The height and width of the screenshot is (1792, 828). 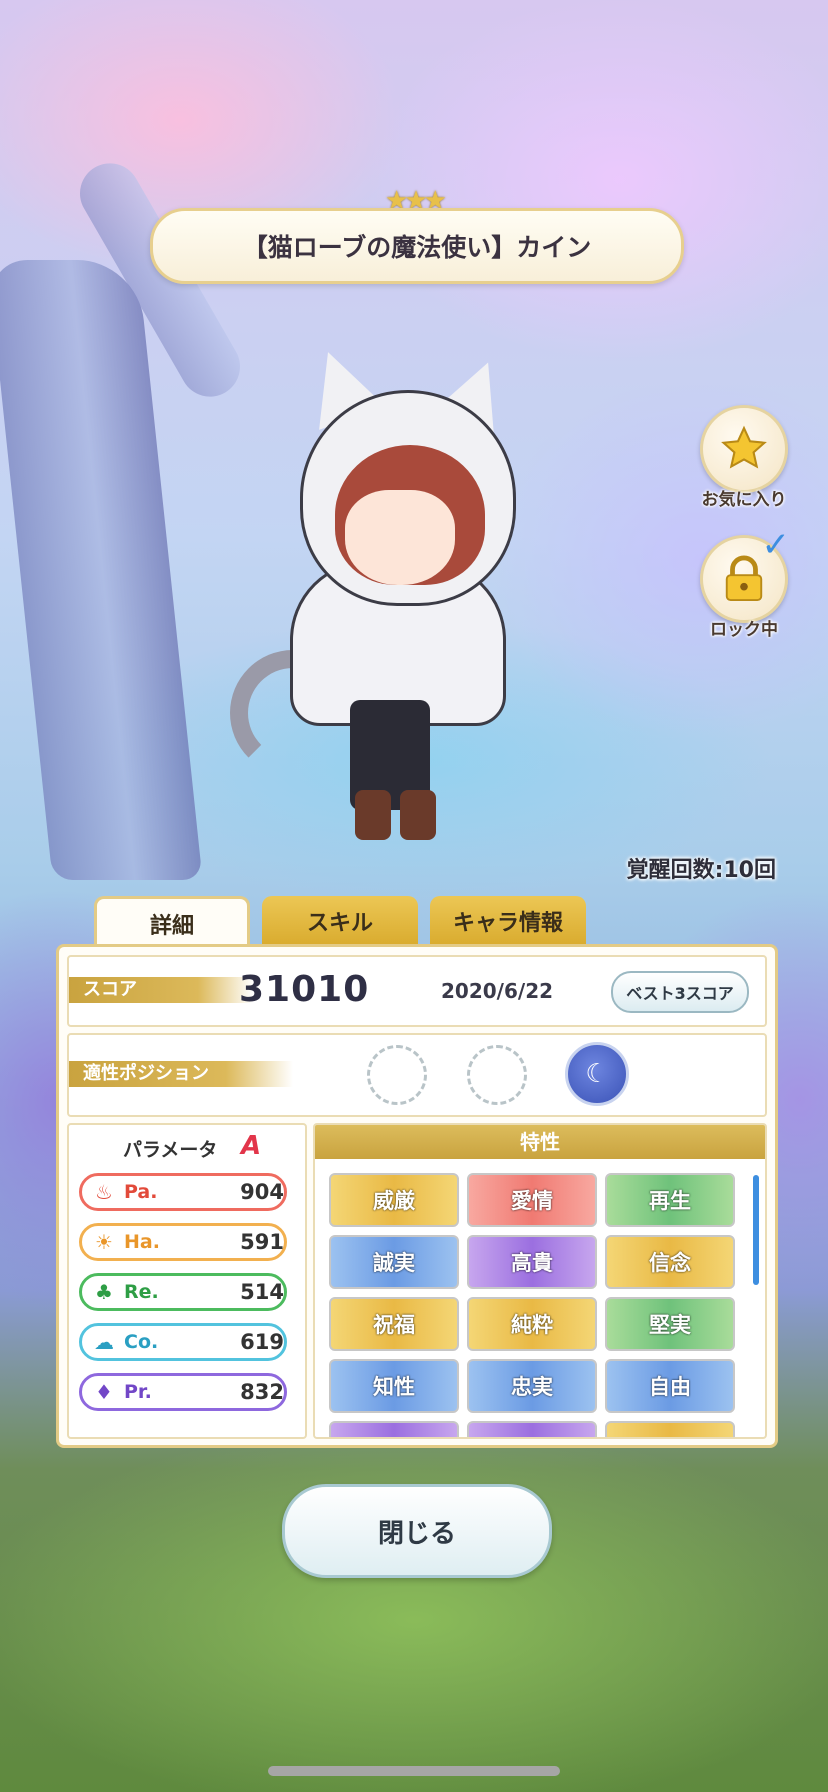 I want to click on character-illustration, so click(x=400, y=595).